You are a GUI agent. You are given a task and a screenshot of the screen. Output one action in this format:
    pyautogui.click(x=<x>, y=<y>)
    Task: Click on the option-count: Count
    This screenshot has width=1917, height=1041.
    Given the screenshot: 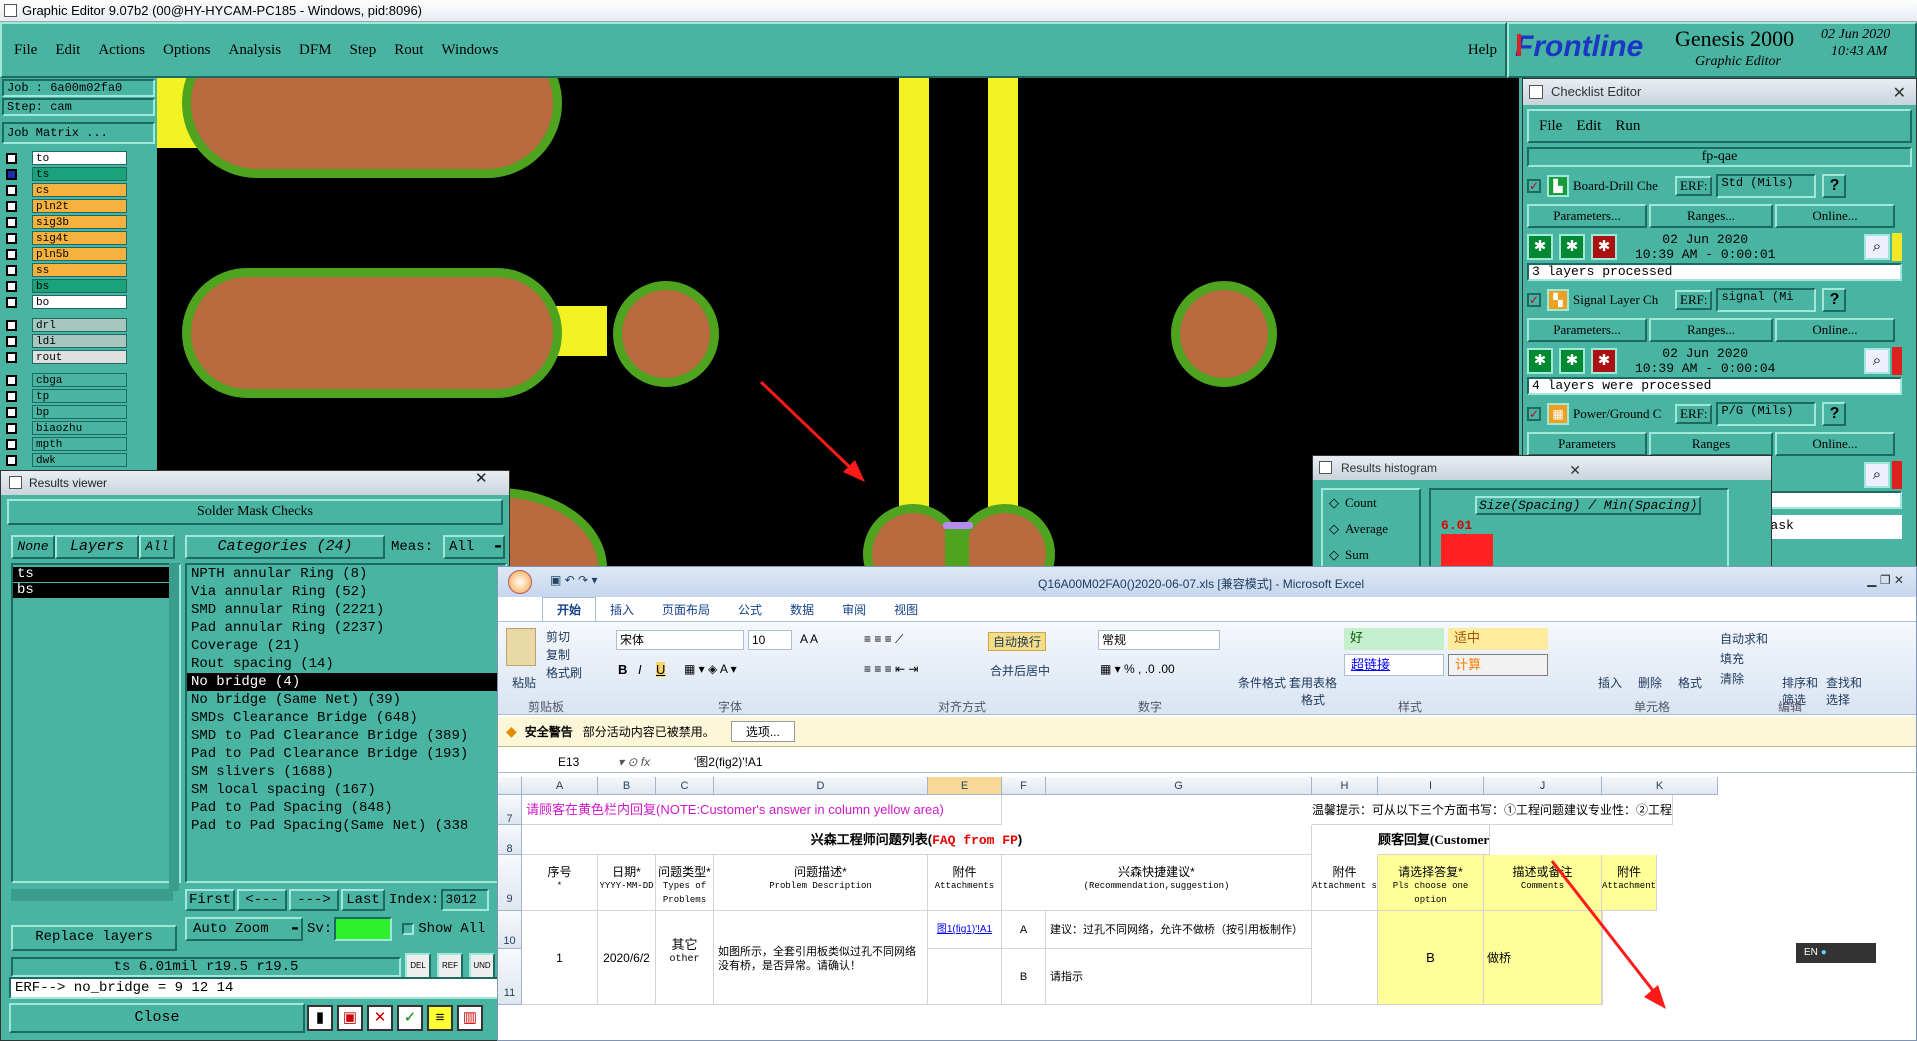 What is the action you would take?
    pyautogui.click(x=1361, y=503)
    